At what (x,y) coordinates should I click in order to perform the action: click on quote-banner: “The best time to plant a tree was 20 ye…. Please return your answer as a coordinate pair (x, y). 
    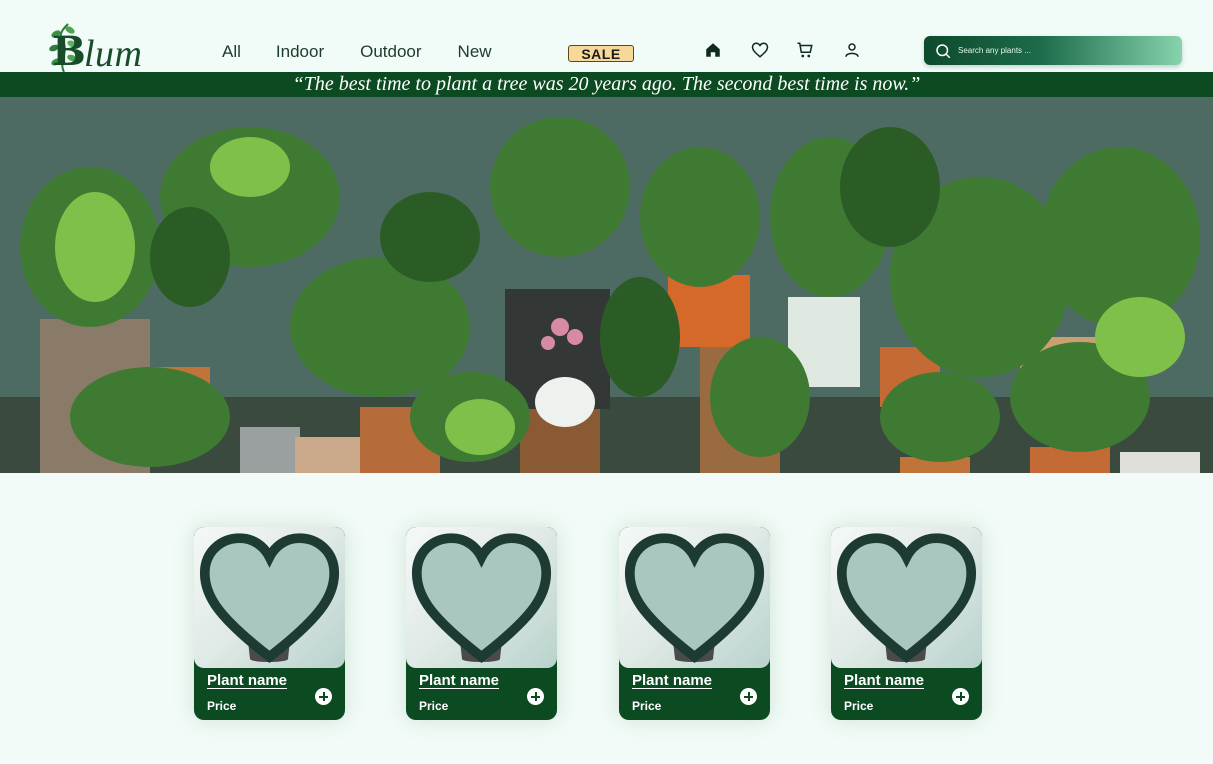
    Looking at the image, I should click on (606, 84).